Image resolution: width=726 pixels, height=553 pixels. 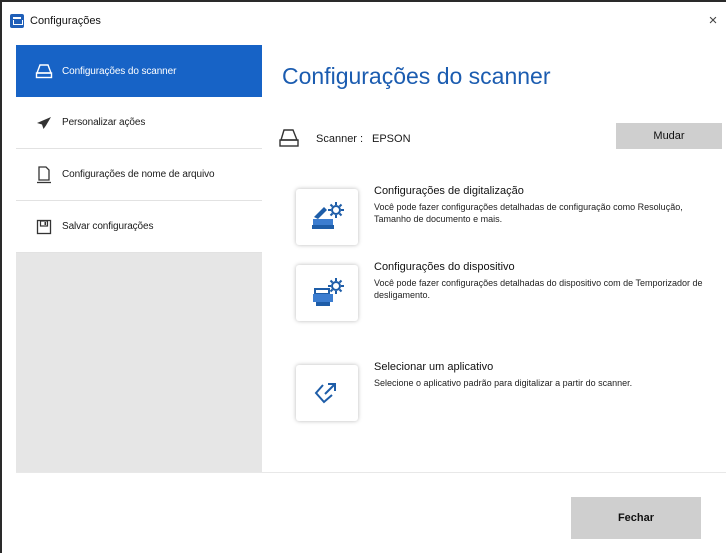 What do you see at coordinates (371, 512) in the screenshot?
I see `footer: Fechar` at bounding box center [371, 512].